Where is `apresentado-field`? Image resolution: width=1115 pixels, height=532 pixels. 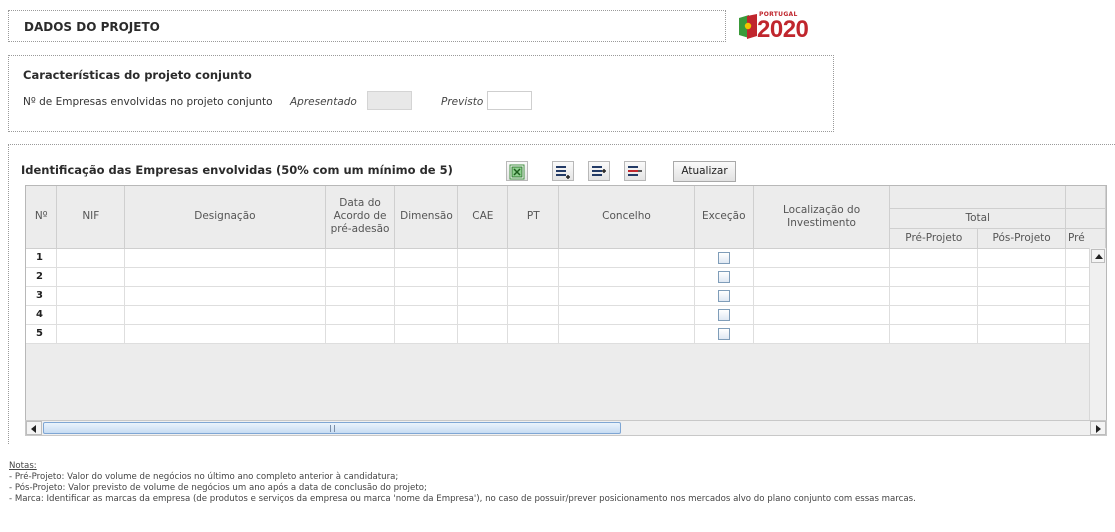 apresentado-field is located at coordinates (389, 100).